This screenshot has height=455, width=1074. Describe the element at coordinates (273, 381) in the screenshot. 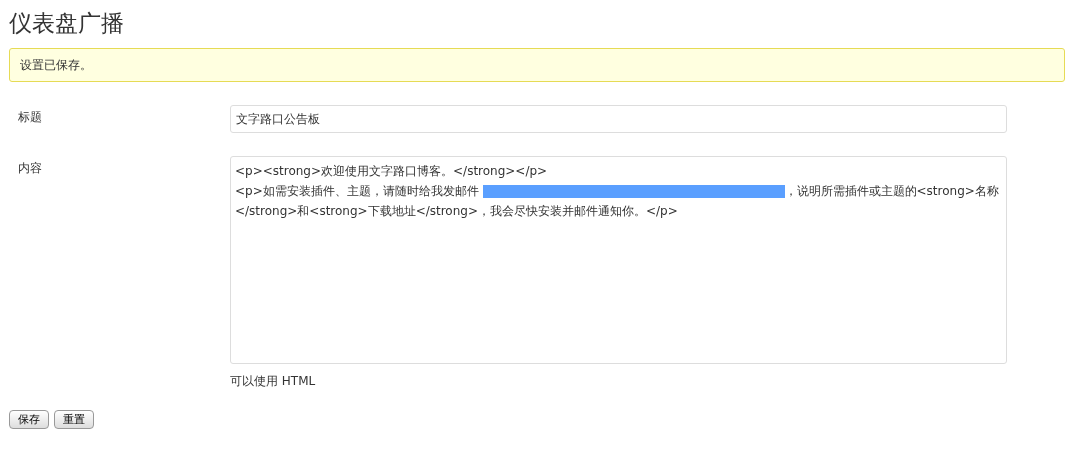

I see `hint-text: 可以使用 HTML` at that location.